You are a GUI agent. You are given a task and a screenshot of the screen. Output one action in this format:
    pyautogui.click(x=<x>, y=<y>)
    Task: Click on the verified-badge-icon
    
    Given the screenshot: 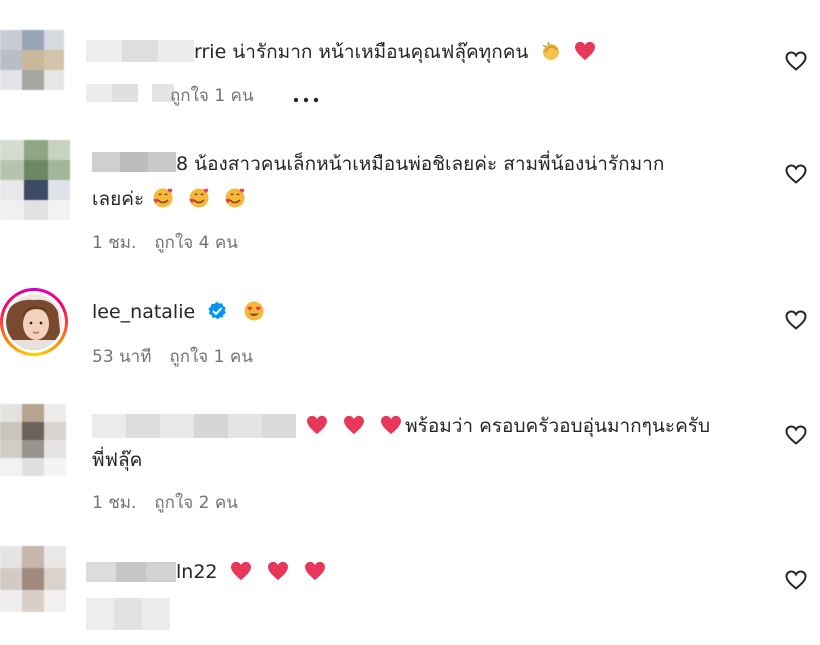 What is the action you would take?
    pyautogui.click(x=217, y=310)
    